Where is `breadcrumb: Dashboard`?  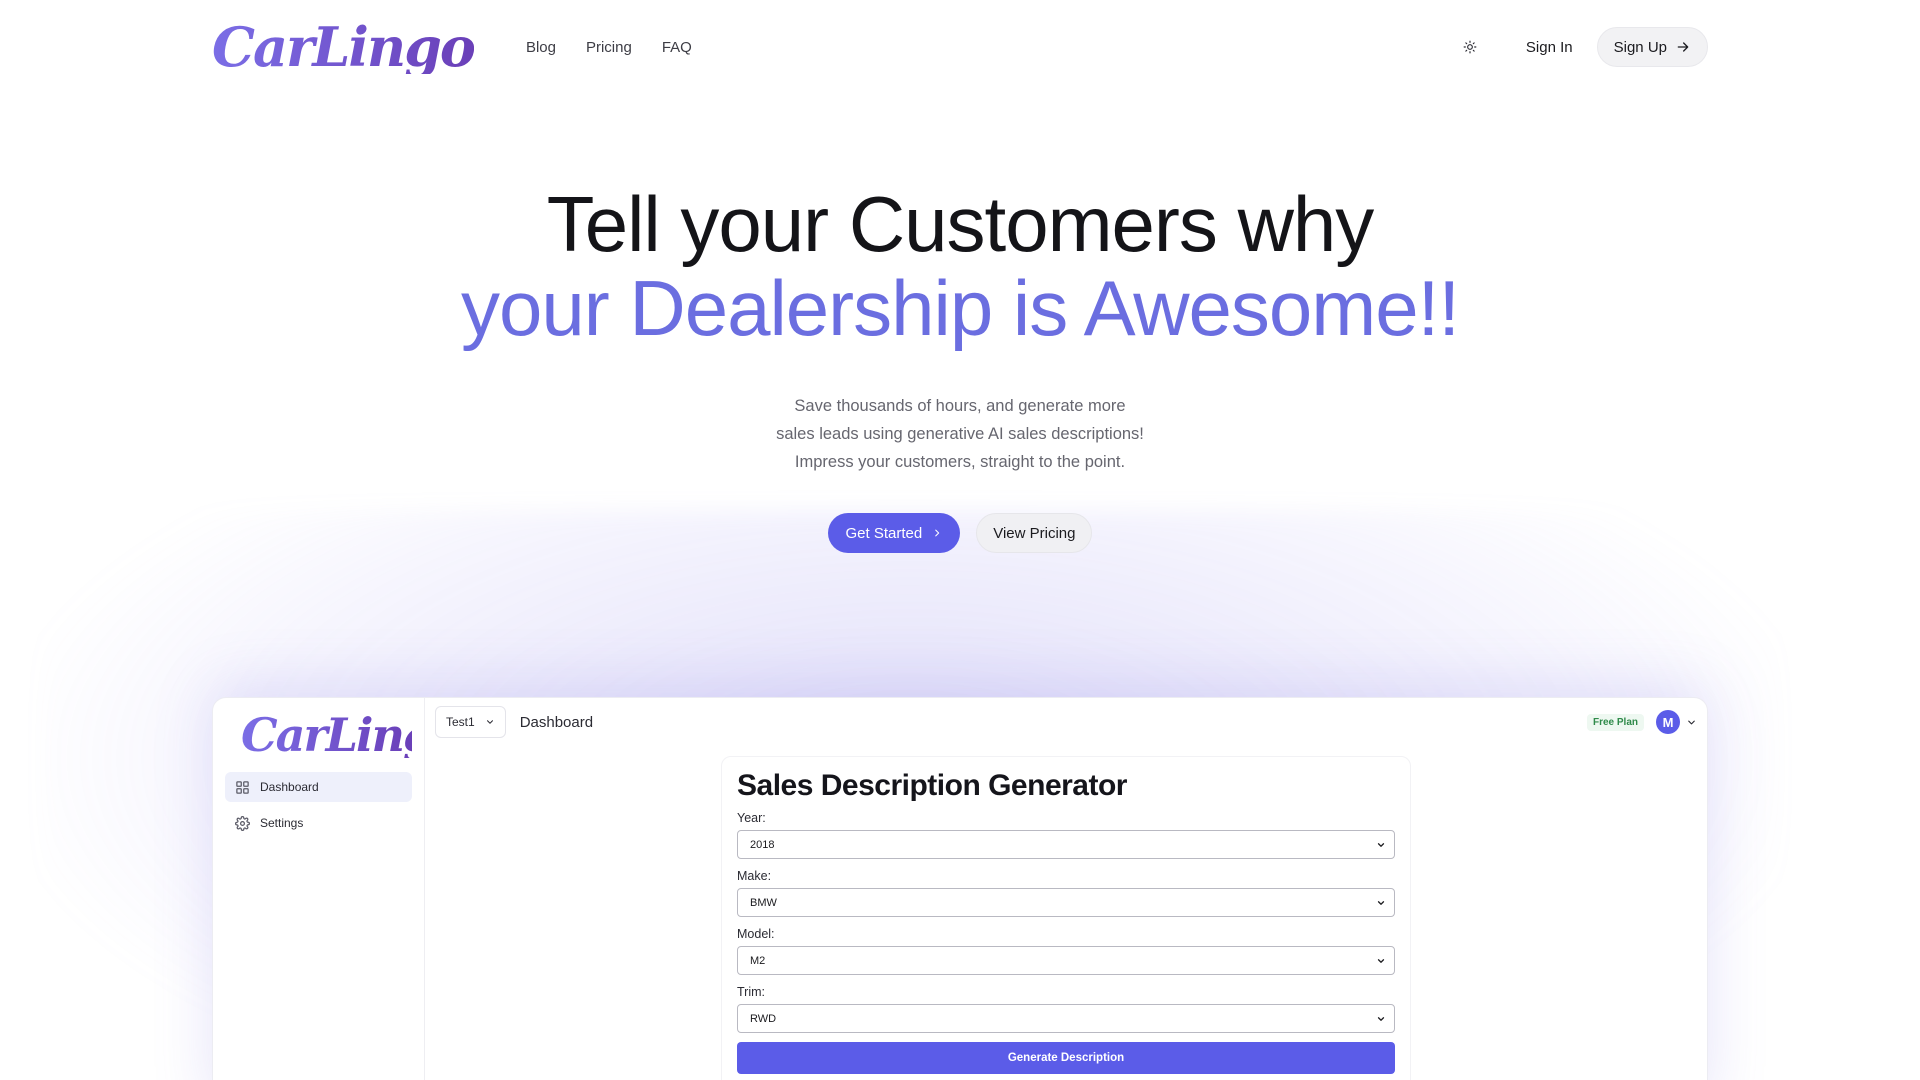
breadcrumb: Dashboard is located at coordinates (556, 722).